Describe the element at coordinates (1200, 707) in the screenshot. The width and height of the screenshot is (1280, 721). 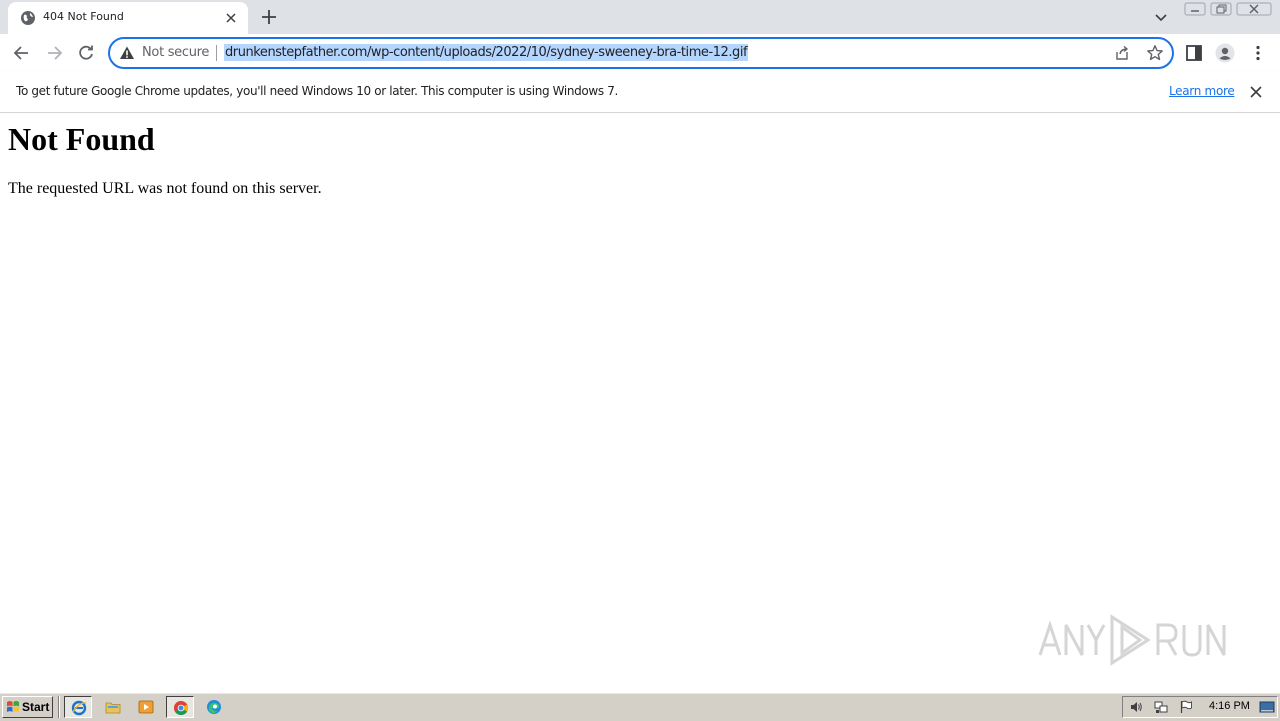
I see `system-tray: 4:16 PM` at that location.